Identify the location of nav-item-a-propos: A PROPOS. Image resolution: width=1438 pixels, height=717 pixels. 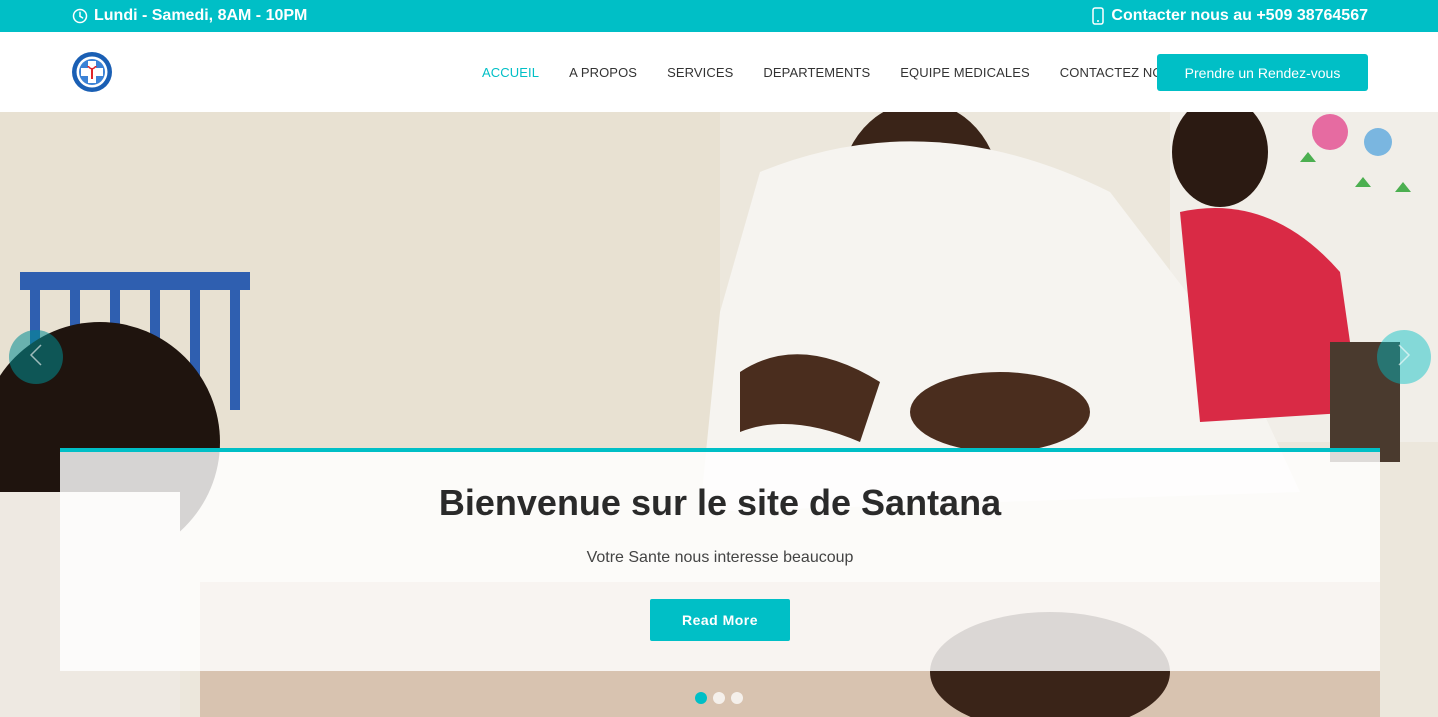
(603, 72).